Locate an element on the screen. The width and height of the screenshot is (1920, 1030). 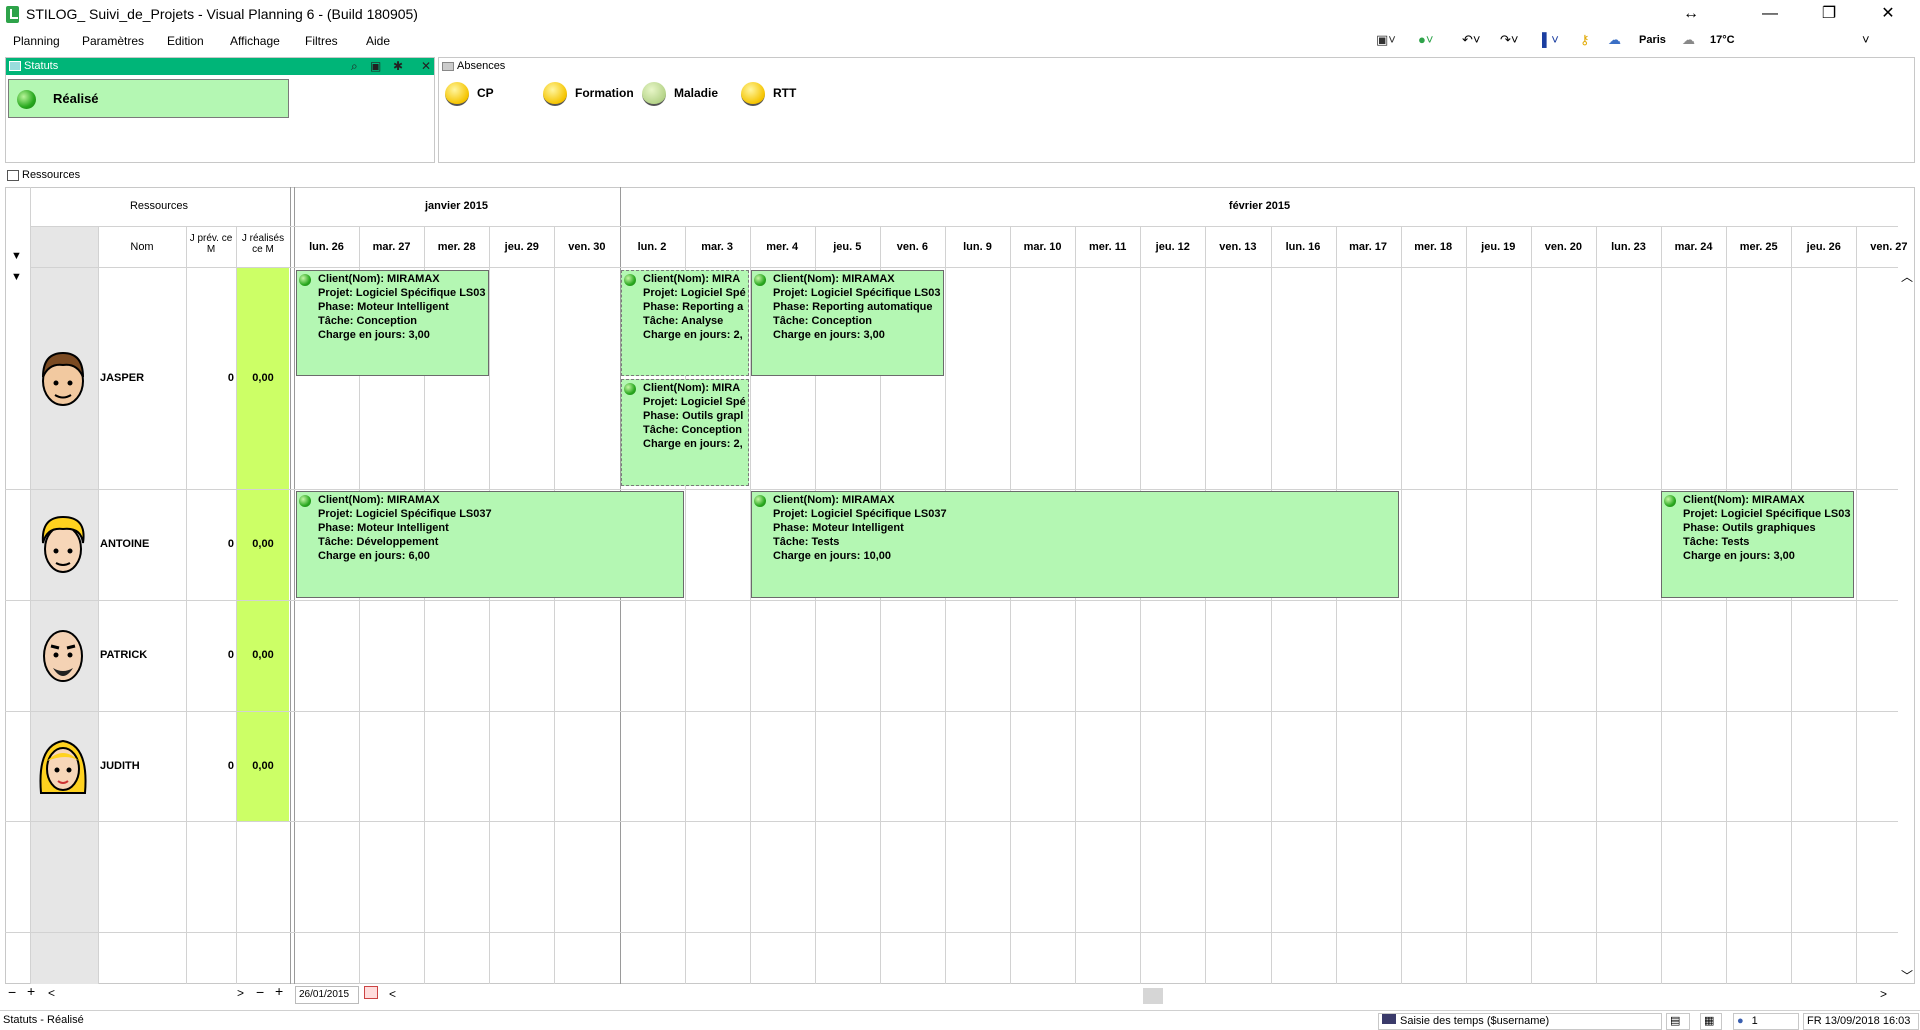
month-header: février 2015 is located at coordinates (1259, 206).